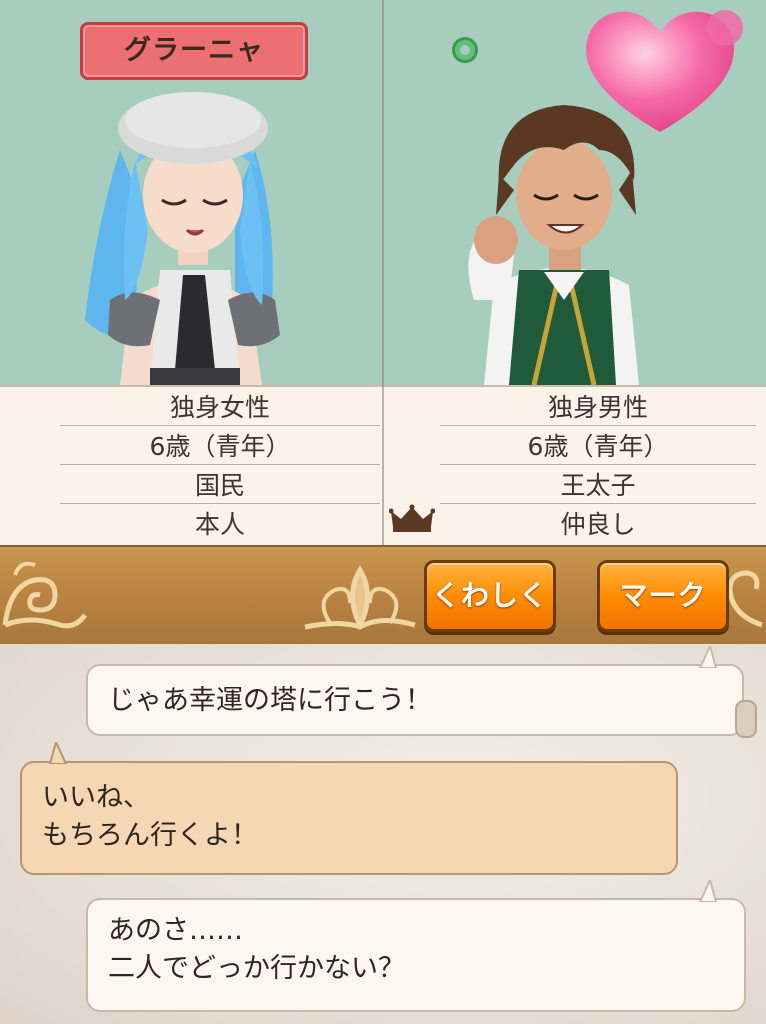 This screenshot has width=766, height=1024. What do you see at coordinates (598, 484) in the screenshot?
I see `right-stat-rank: 王太子` at bounding box center [598, 484].